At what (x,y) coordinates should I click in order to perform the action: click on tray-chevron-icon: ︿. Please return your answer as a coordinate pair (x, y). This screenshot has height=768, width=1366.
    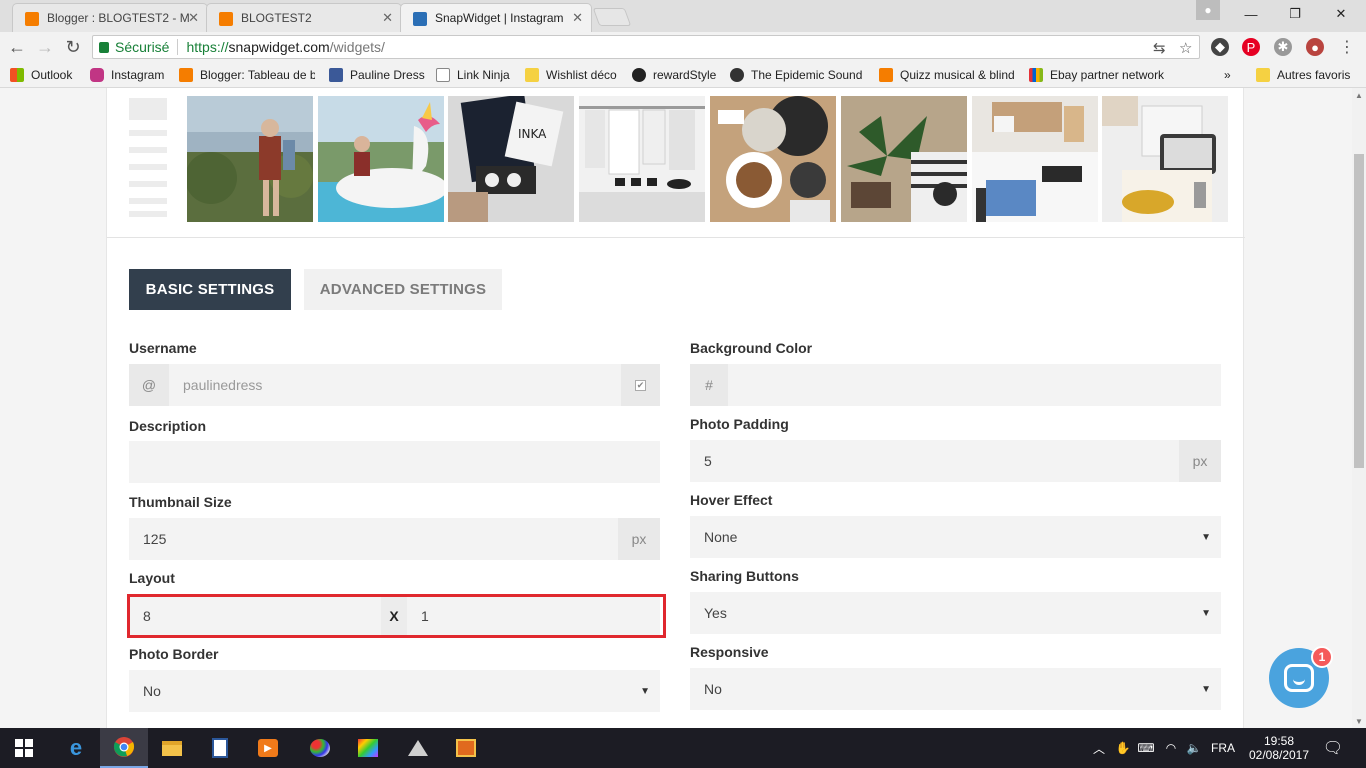
    Looking at the image, I should click on (1099, 748).